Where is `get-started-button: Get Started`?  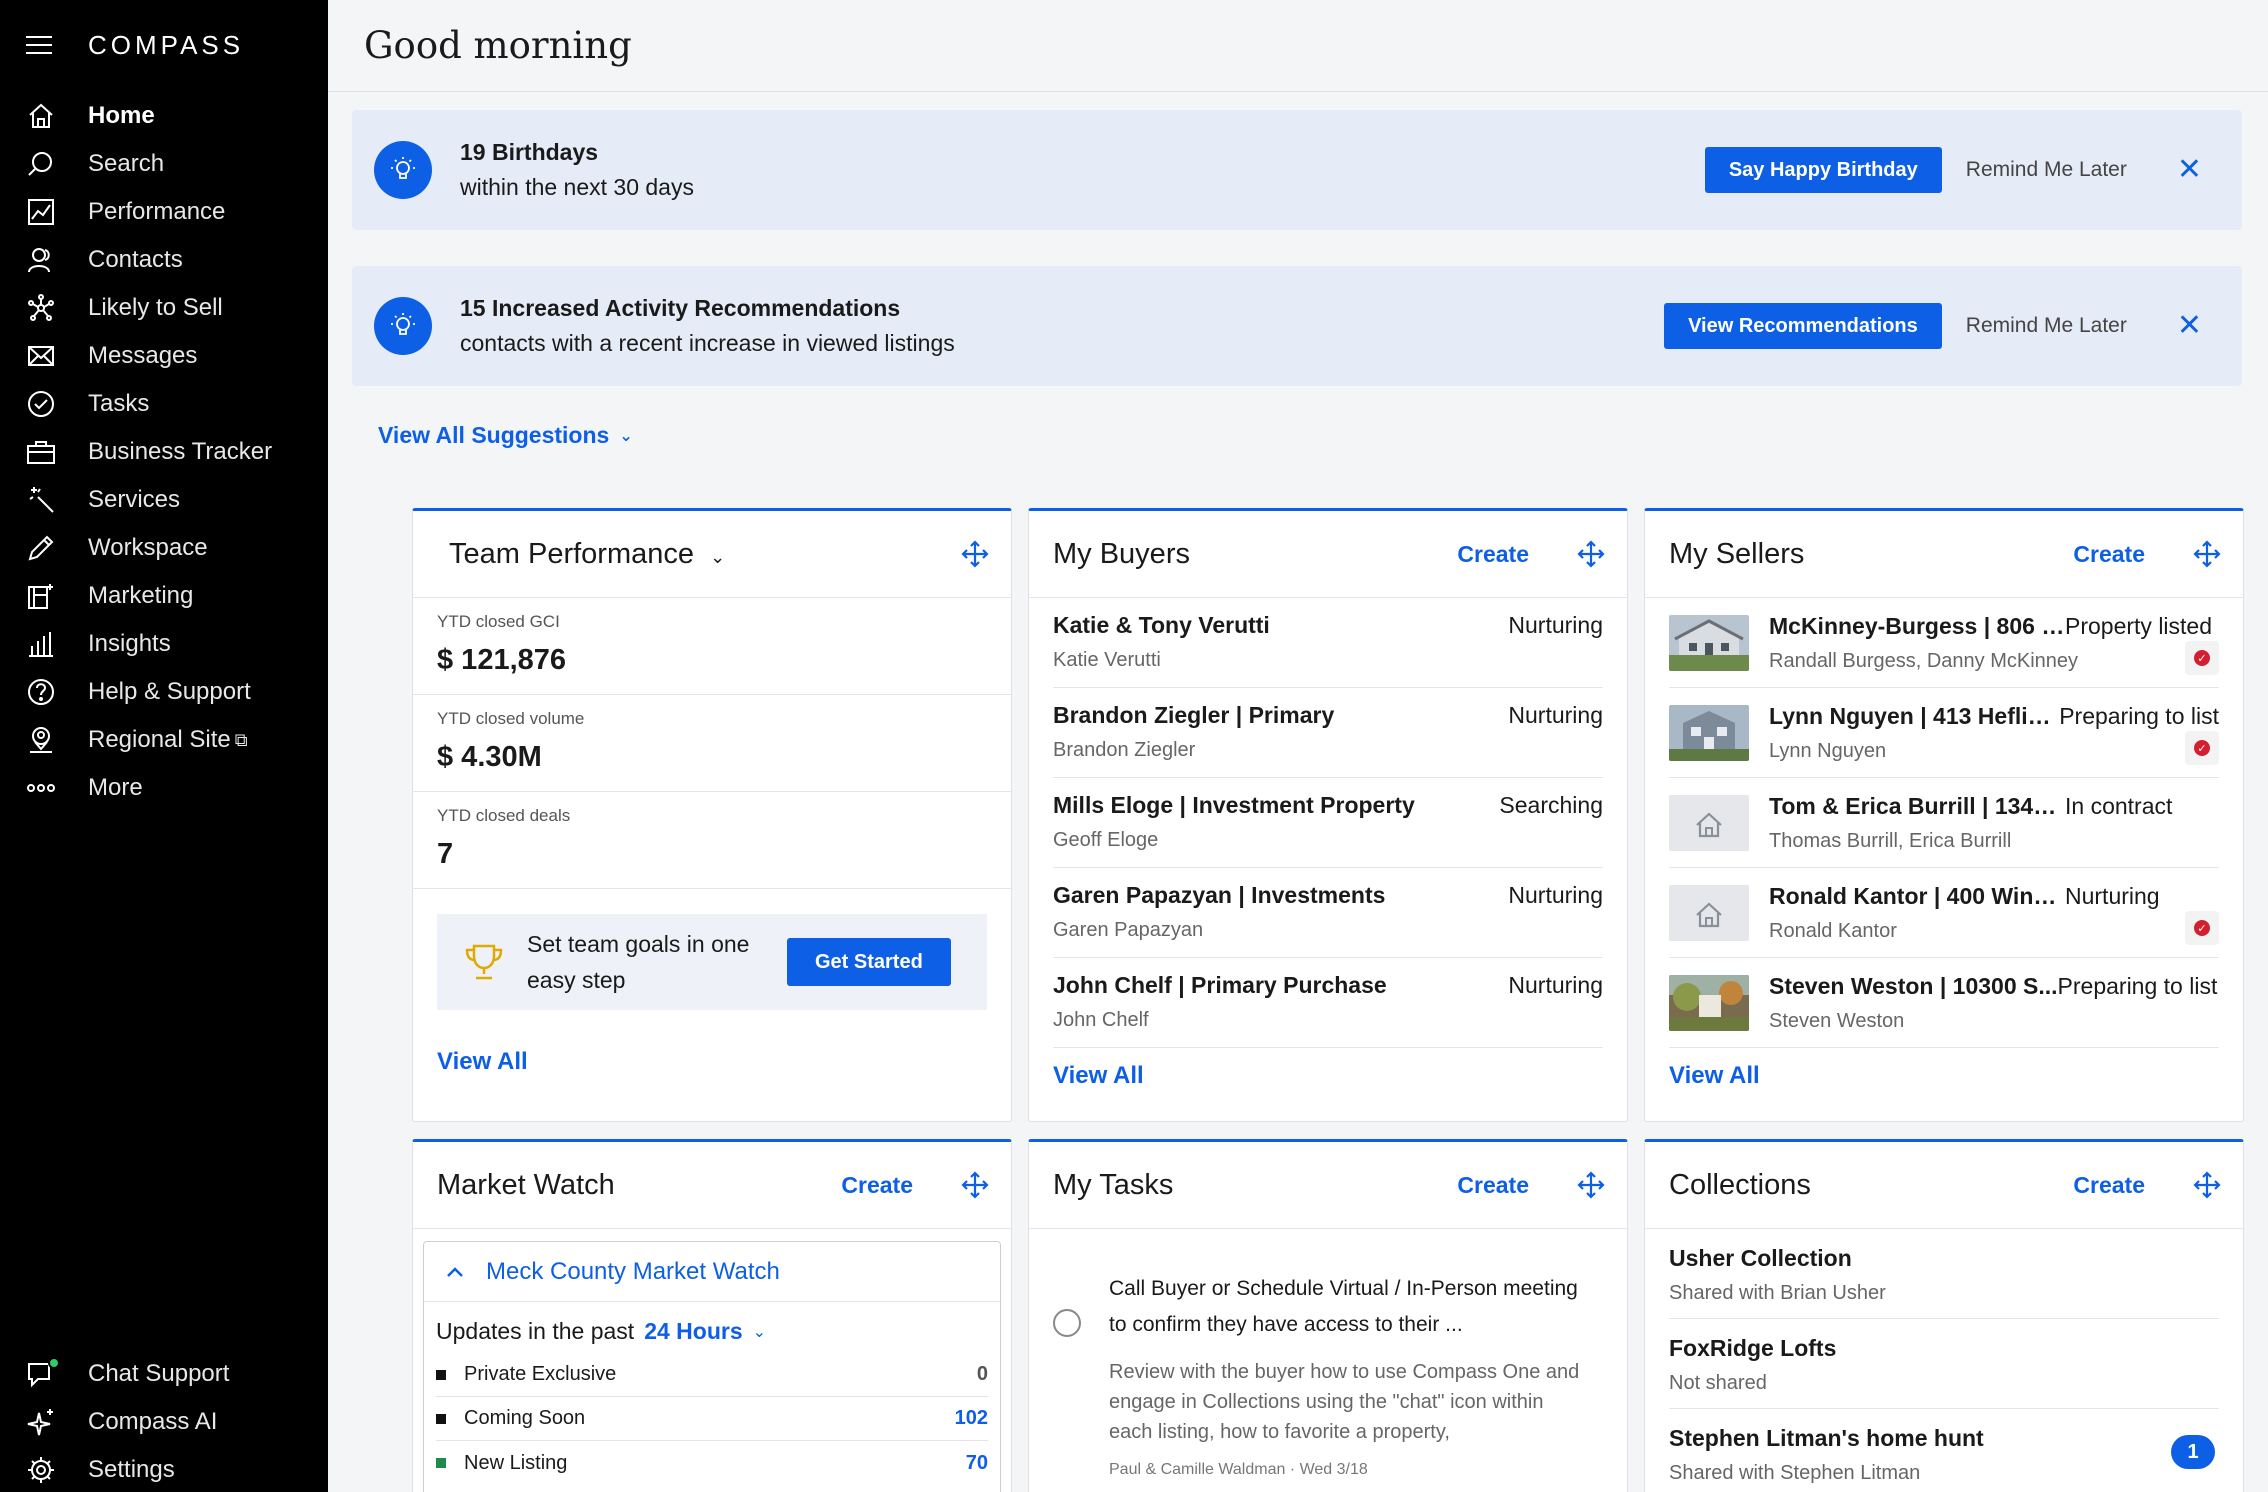 get-started-button: Get Started is located at coordinates (869, 962).